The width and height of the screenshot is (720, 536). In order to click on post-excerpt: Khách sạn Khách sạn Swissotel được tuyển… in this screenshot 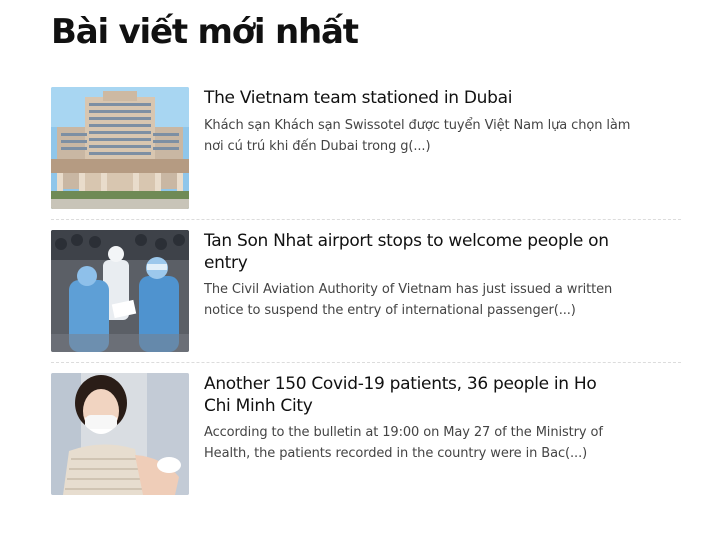, I will do `click(417, 136)`.